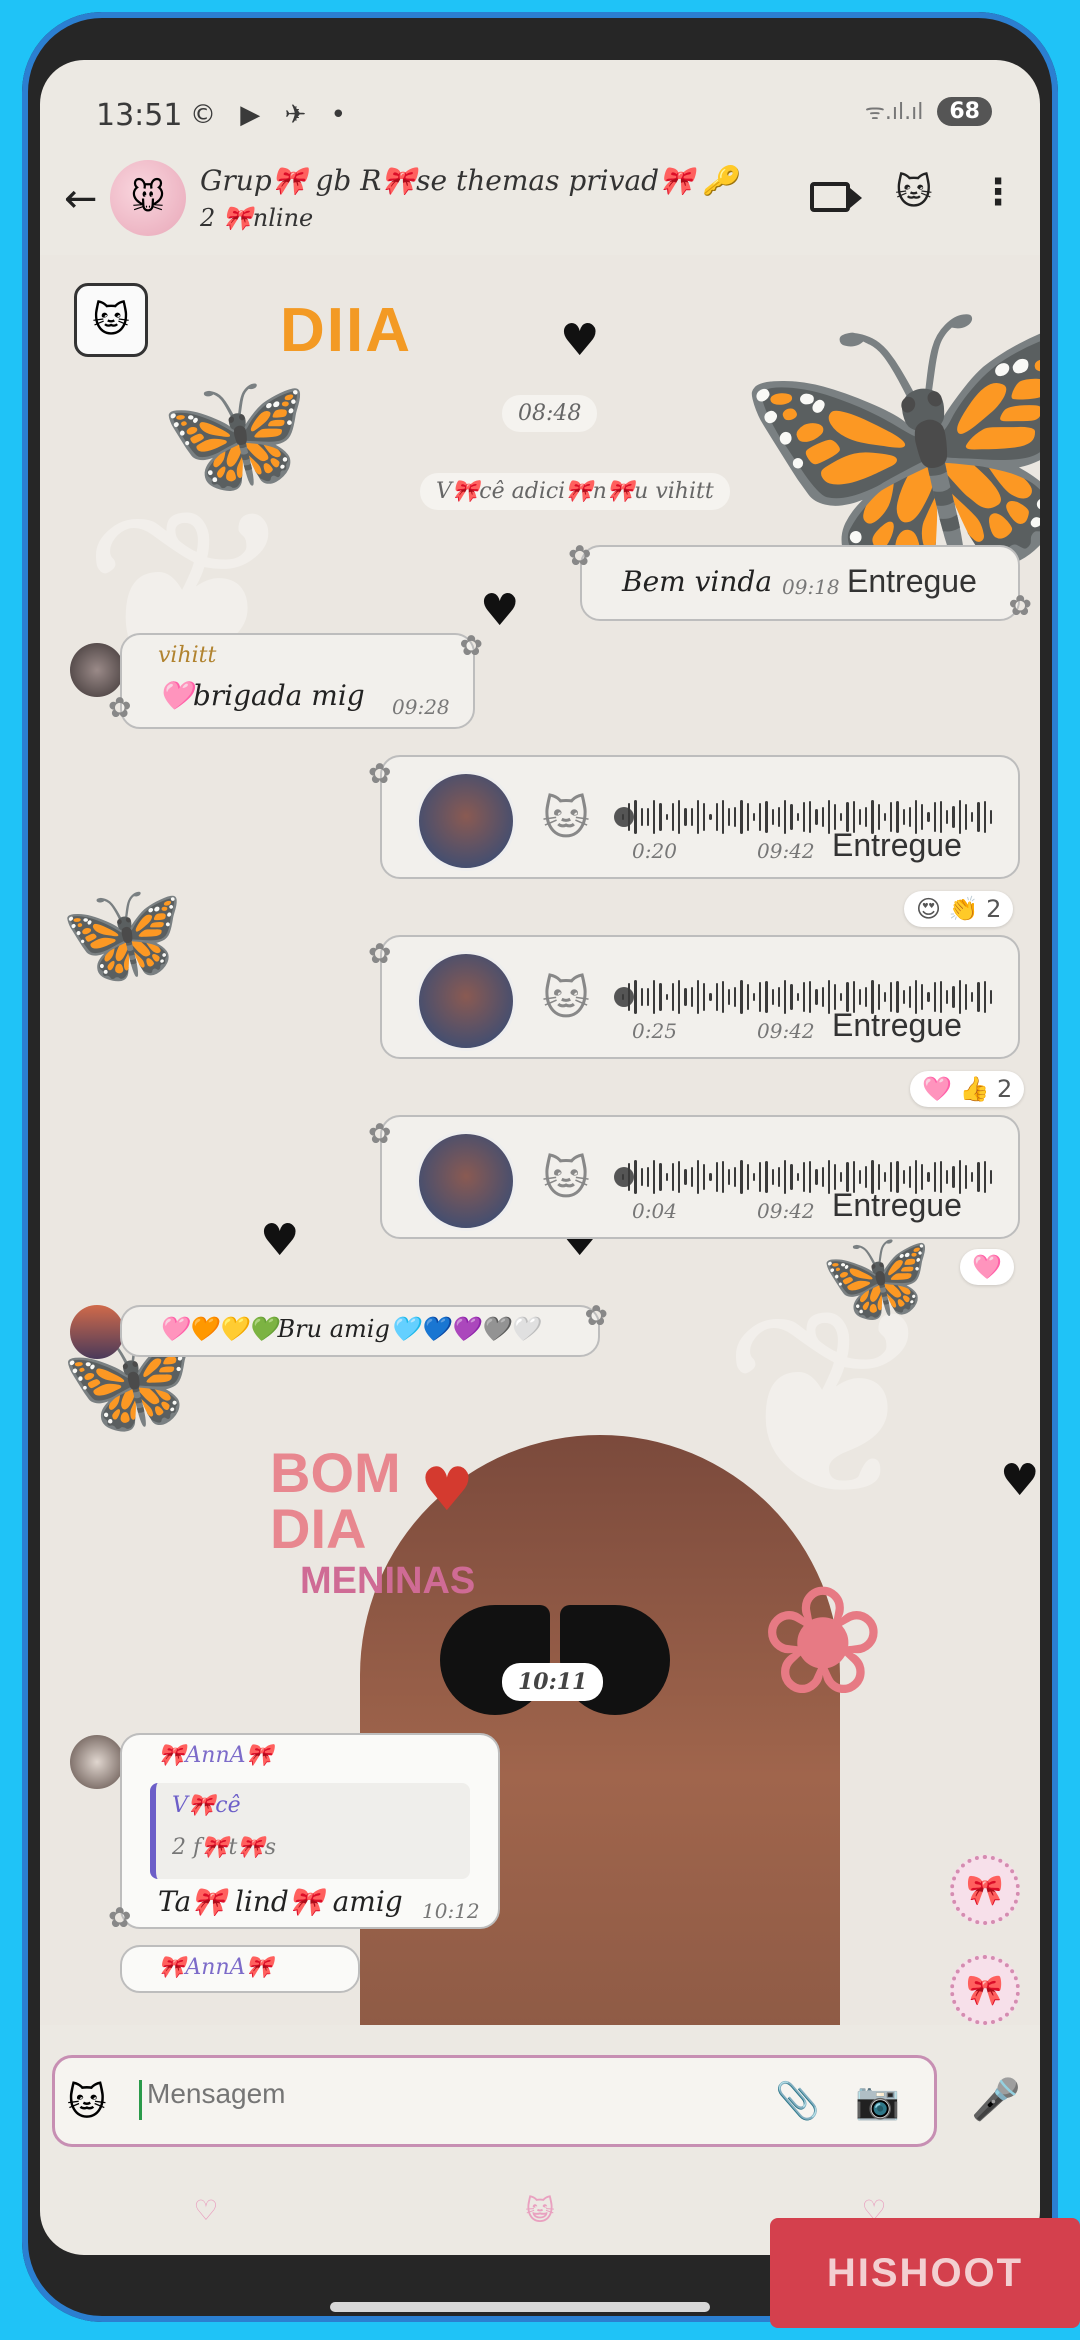 Image resolution: width=1080 pixels, height=2340 pixels. What do you see at coordinates (897, 1205) in the screenshot?
I see `delivery-status: Entregue` at bounding box center [897, 1205].